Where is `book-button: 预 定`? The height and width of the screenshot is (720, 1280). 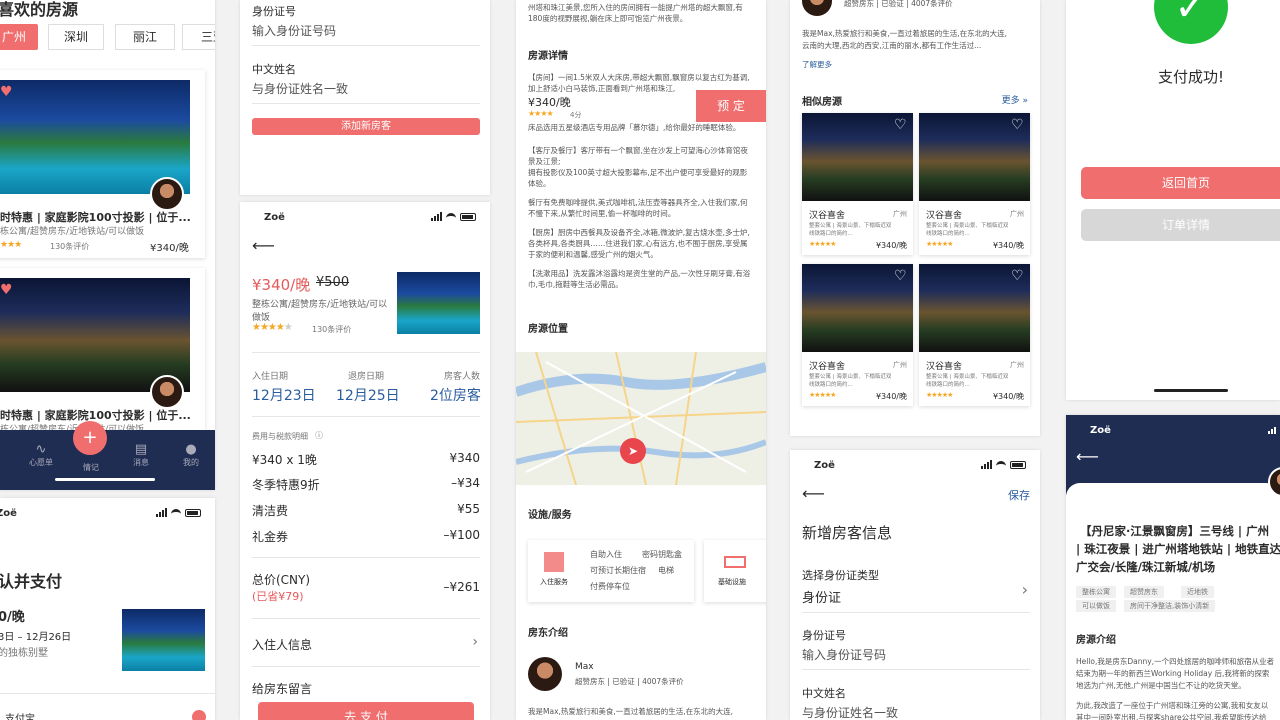 book-button: 预 定 is located at coordinates (731, 106).